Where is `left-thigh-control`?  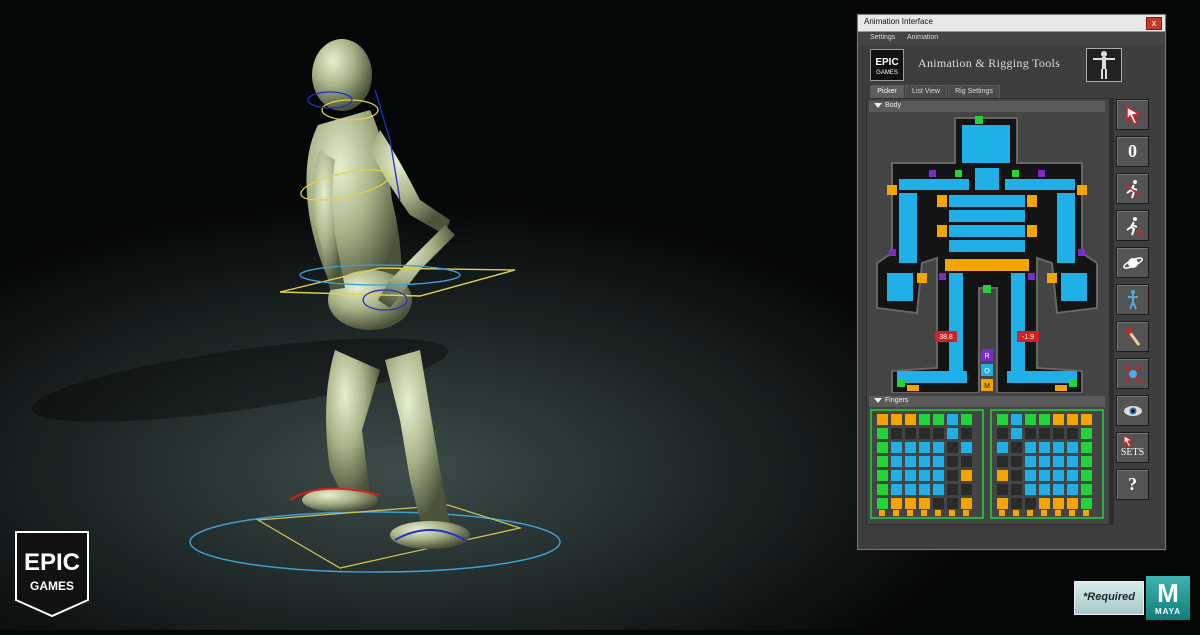 left-thigh-control is located at coordinates (956, 322).